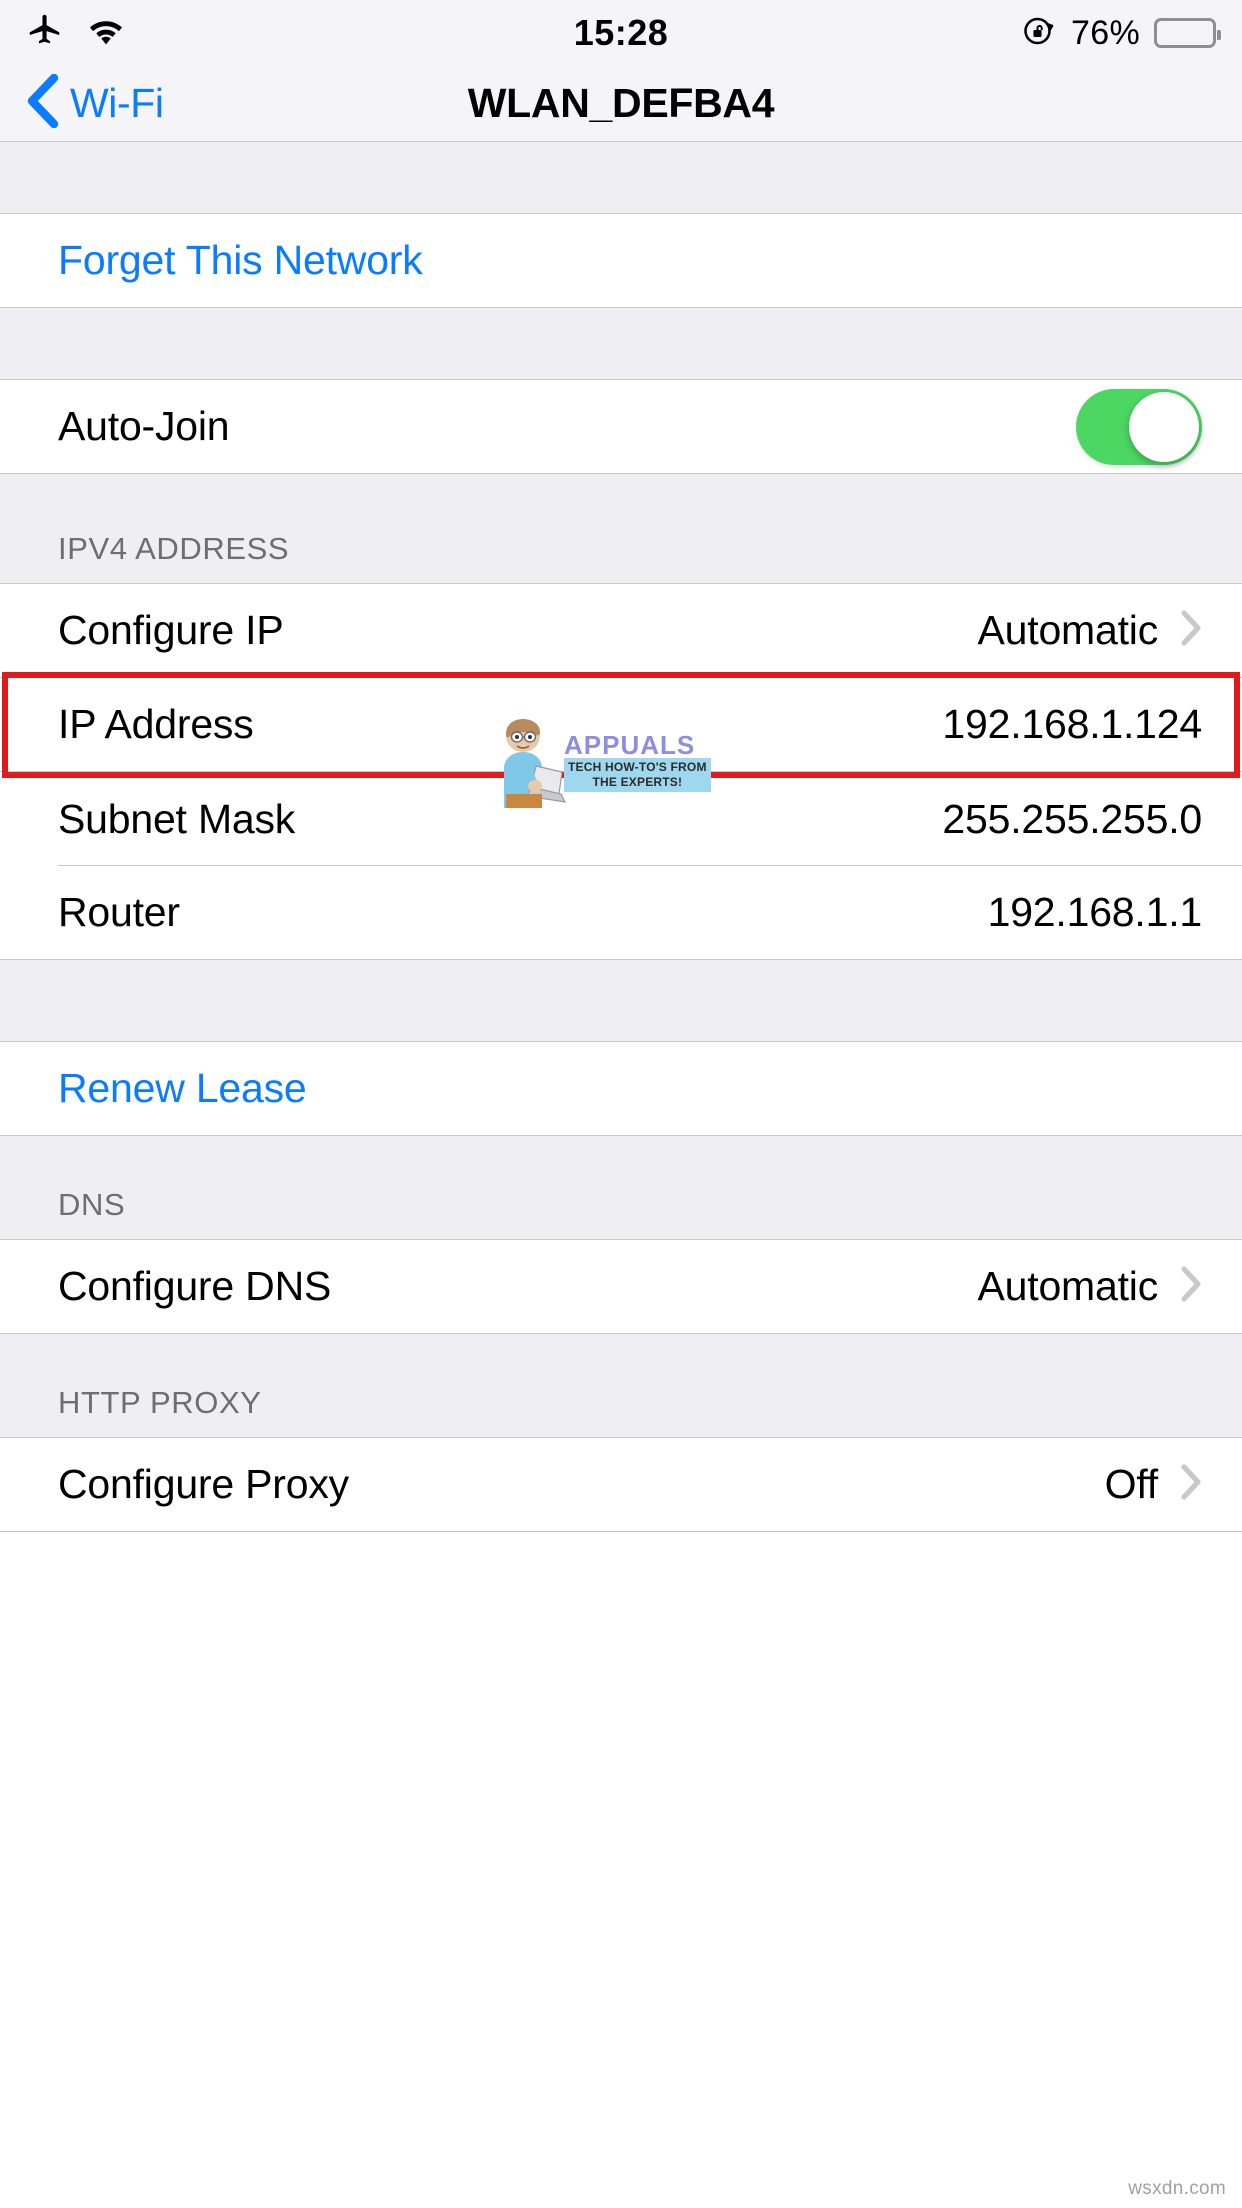 The height and width of the screenshot is (2208, 1242). What do you see at coordinates (203, 1484) in the screenshot?
I see `configure-proxy-label: Configure Proxy` at bounding box center [203, 1484].